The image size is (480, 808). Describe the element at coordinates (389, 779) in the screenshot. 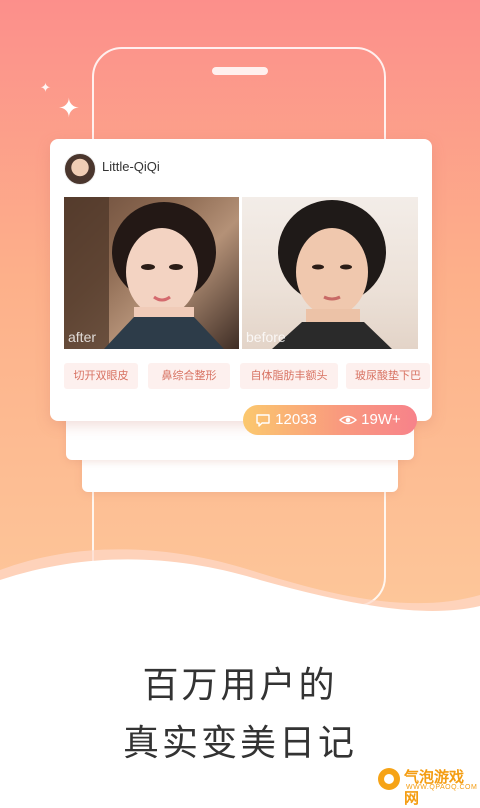

I see `watermark-logo-icon` at that location.